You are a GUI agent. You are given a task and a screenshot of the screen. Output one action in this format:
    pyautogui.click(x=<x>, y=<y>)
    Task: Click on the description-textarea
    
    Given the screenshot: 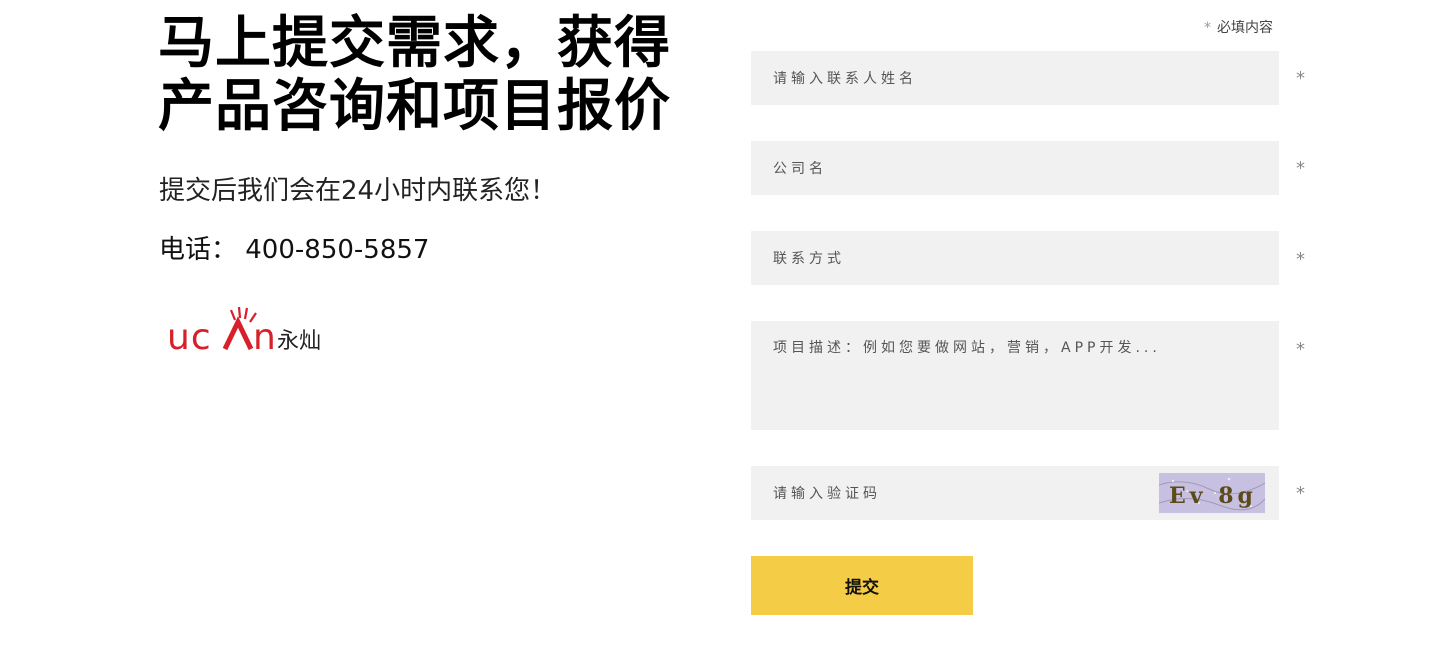 What is the action you would take?
    pyautogui.click(x=1017, y=380)
    